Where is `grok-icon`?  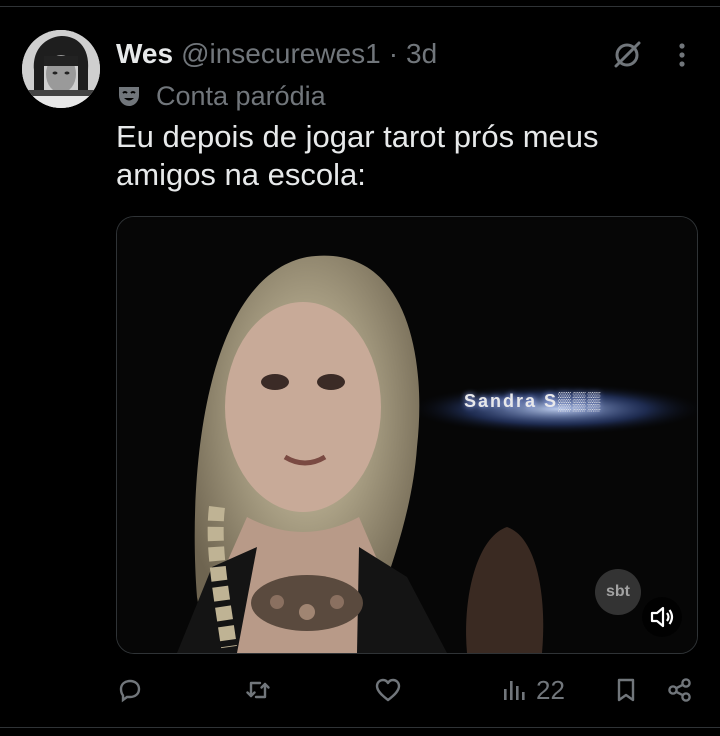
grok-icon is located at coordinates (627, 55).